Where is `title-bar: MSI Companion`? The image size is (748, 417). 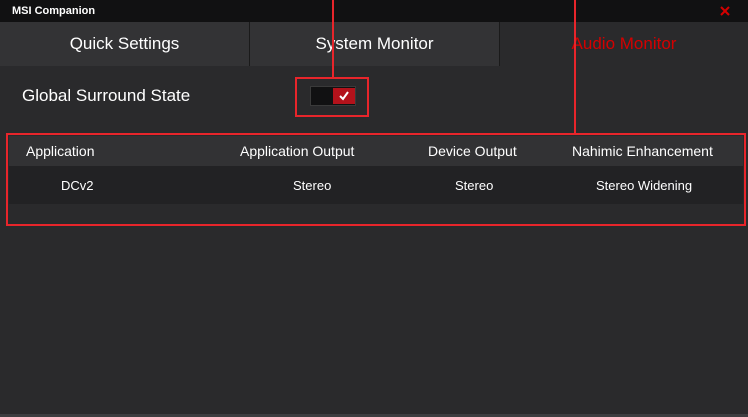
title-bar: MSI Companion is located at coordinates (374, 11).